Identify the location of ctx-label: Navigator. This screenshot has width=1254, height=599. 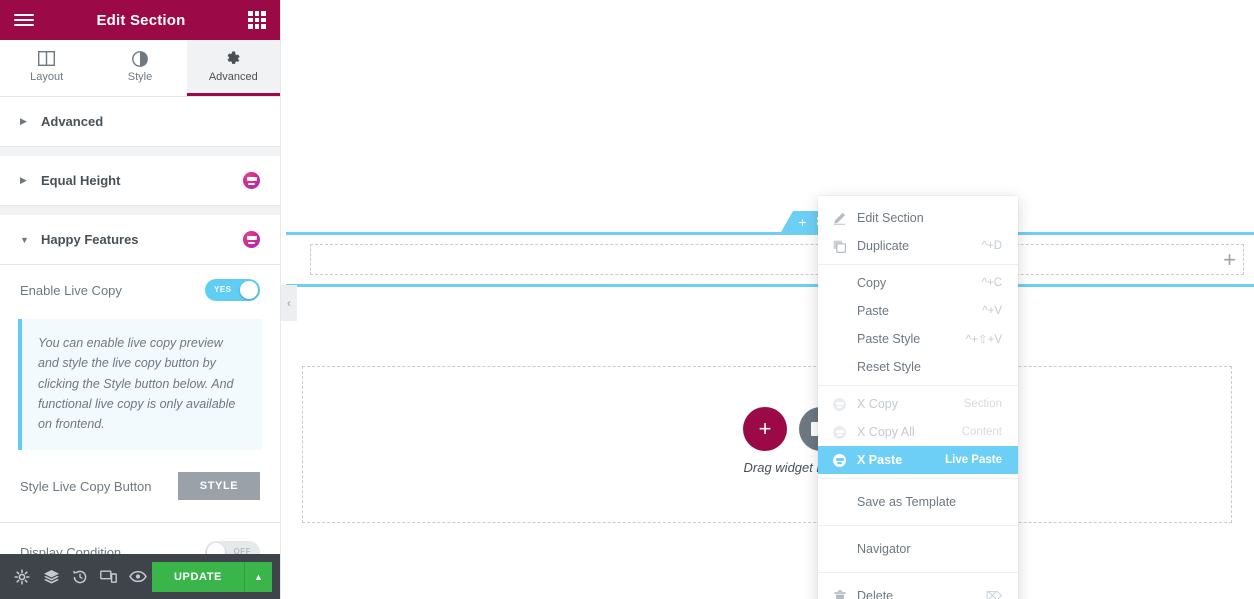
(884, 549).